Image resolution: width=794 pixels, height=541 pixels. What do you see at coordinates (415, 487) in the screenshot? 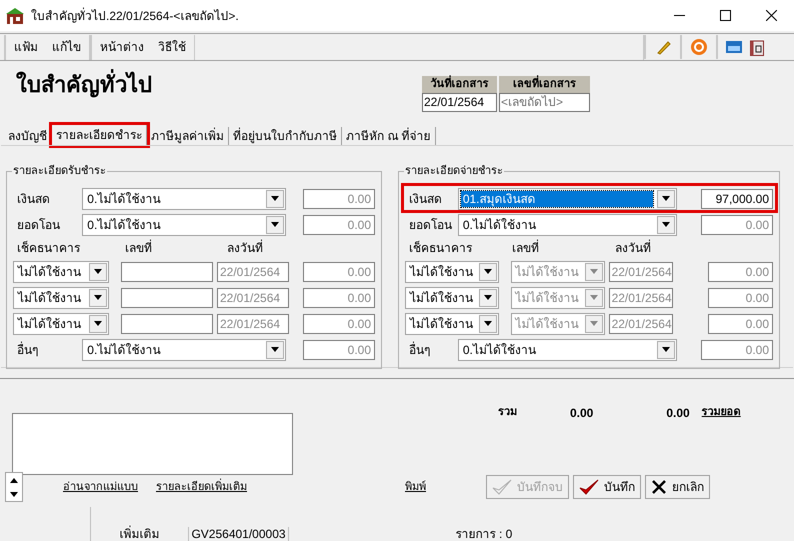
I see `print-link: พิมพ์` at bounding box center [415, 487].